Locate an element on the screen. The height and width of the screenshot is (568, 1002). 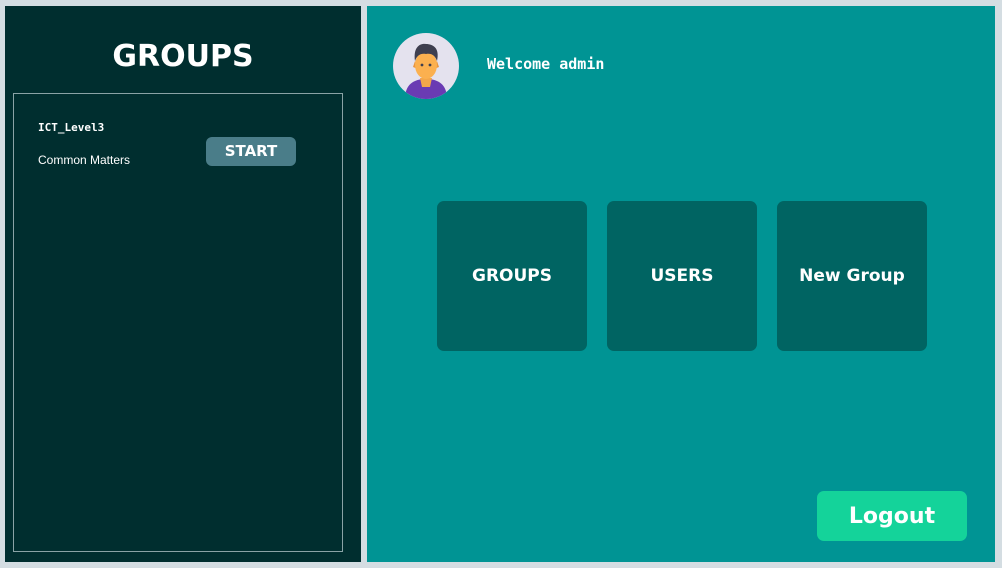
start-button: START is located at coordinates (251, 151).